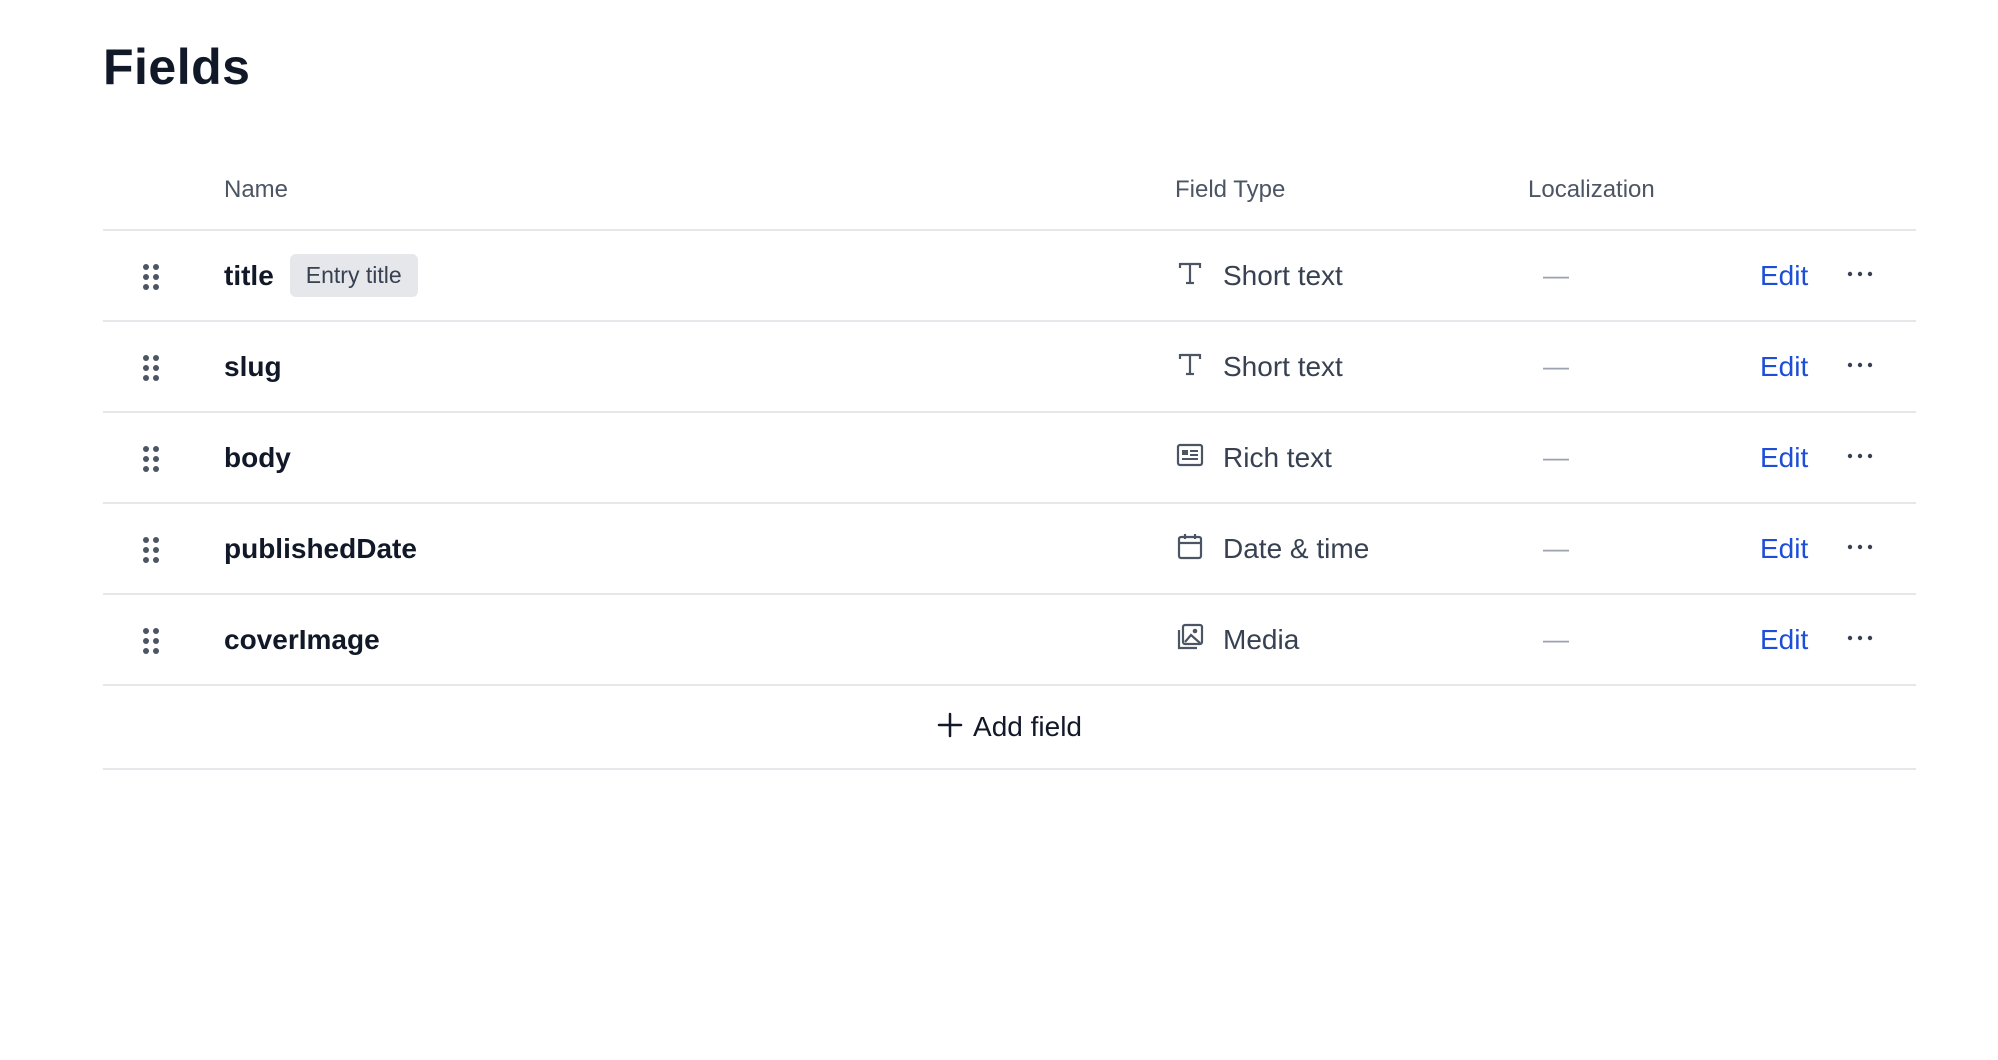  I want to click on table-row: title Entry title Short text — Edit, so click(1009, 276).